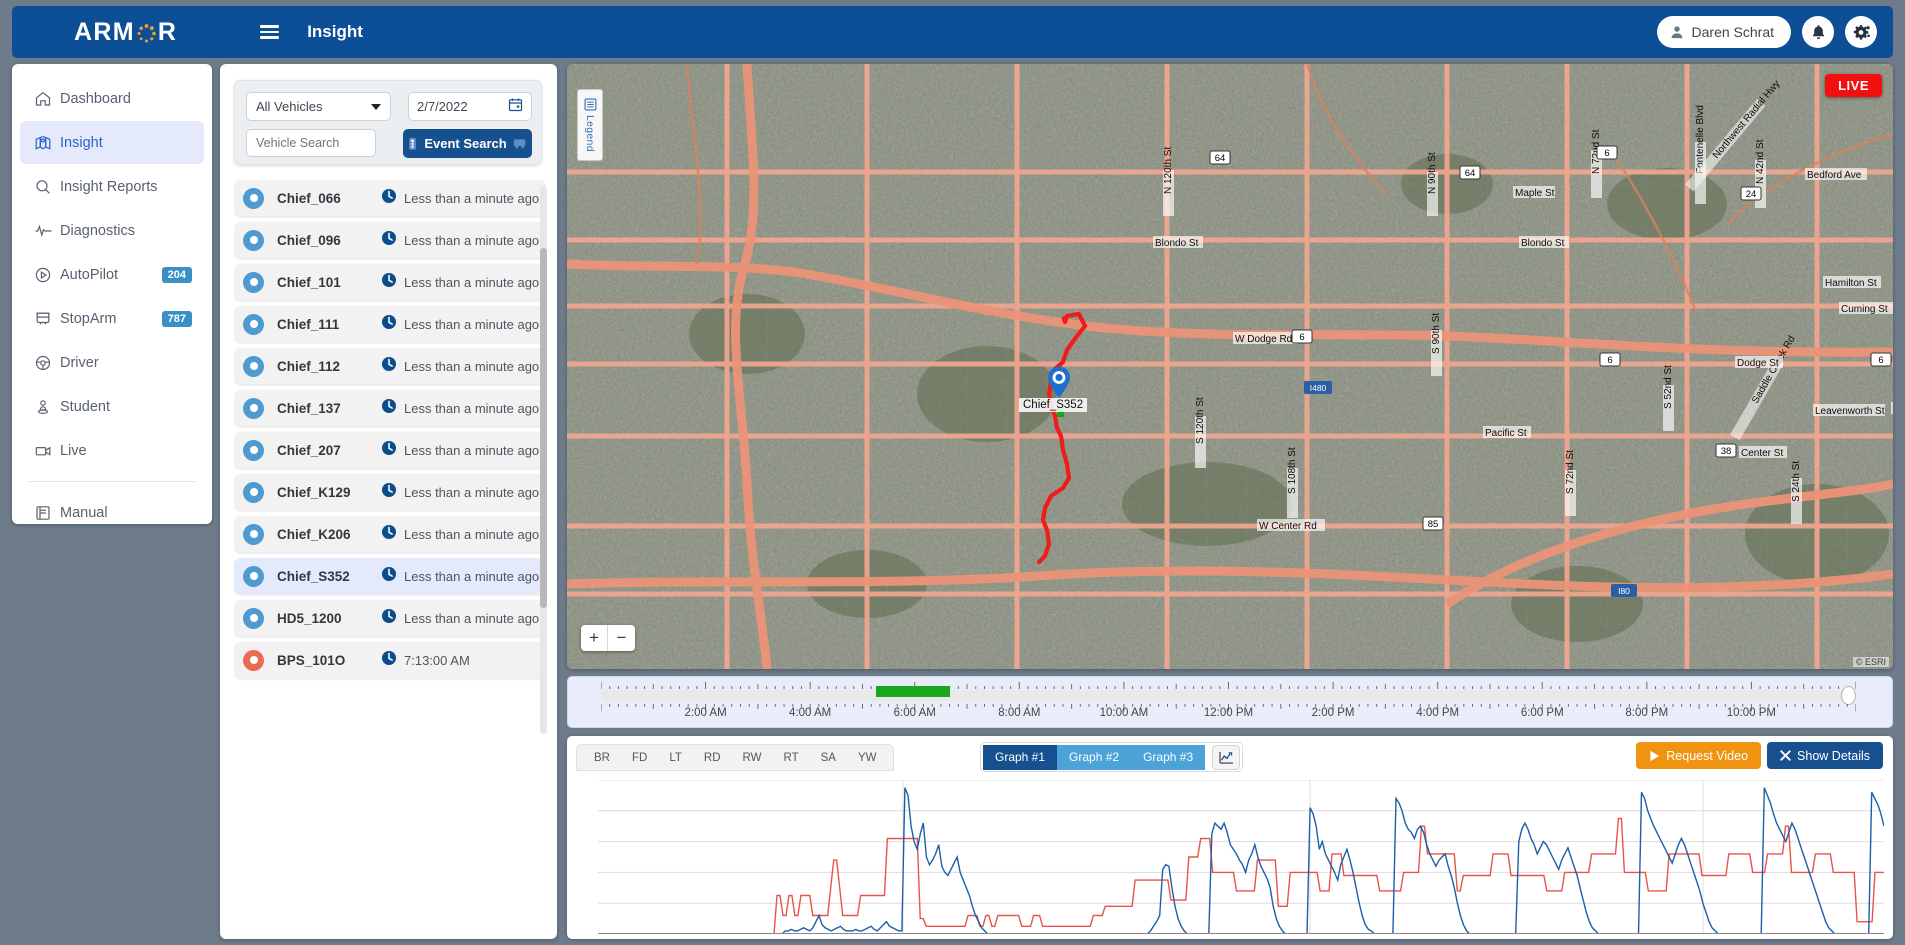 The image size is (1905, 945). I want to click on sidebar-item-label: Manual, so click(84, 512).